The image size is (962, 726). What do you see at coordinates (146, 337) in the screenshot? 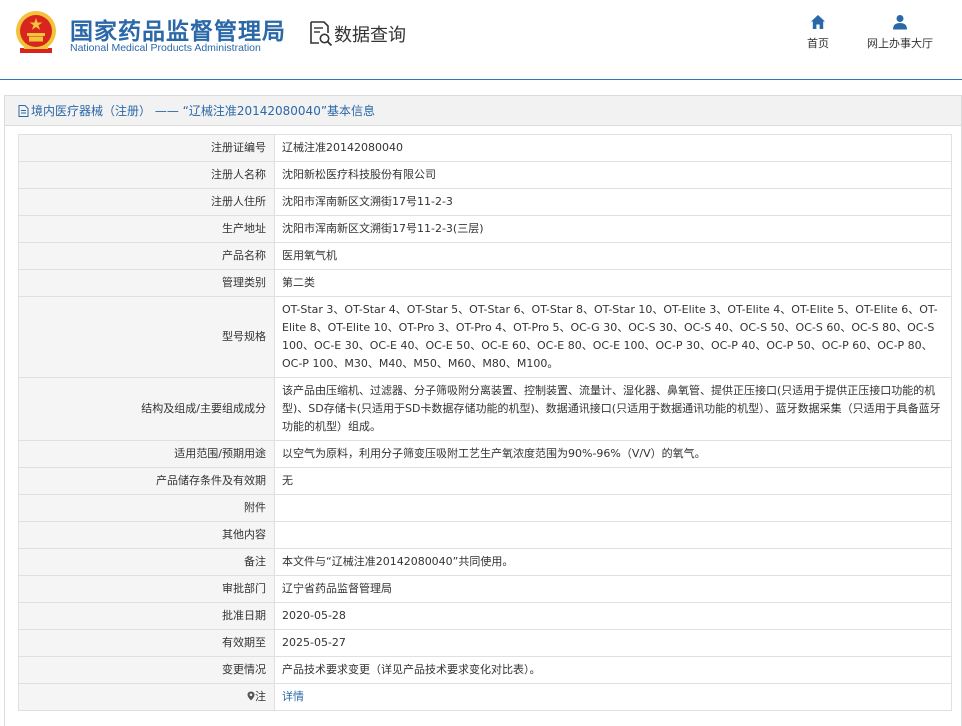
I see `row-key: 型号规格` at bounding box center [146, 337].